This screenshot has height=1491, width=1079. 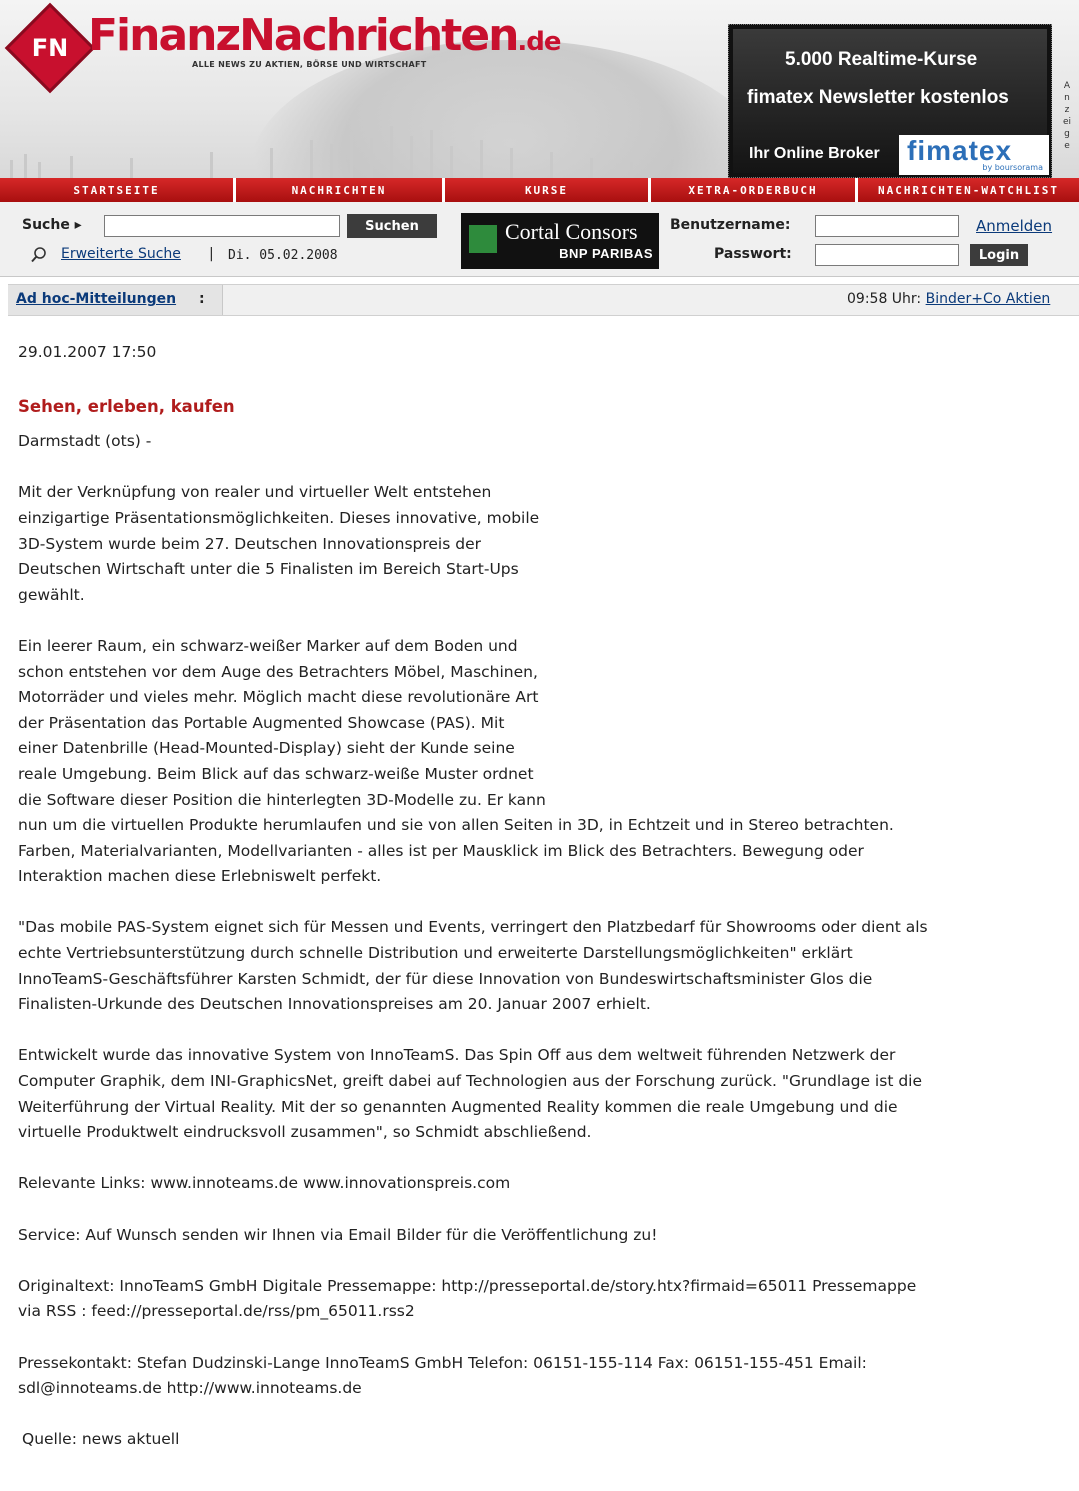 What do you see at coordinates (321, 152) in the screenshot?
I see `chart-bars-decoration` at bounding box center [321, 152].